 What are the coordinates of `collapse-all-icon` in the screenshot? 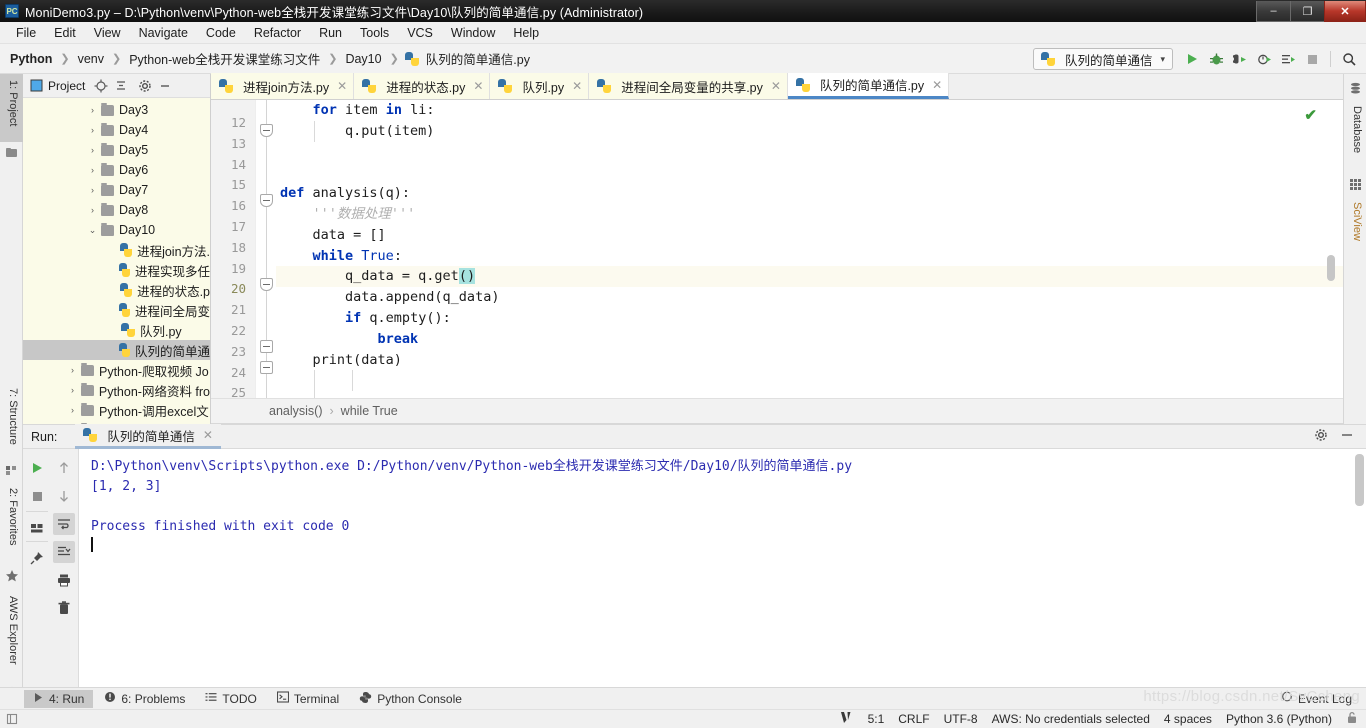 It's located at (121, 86).